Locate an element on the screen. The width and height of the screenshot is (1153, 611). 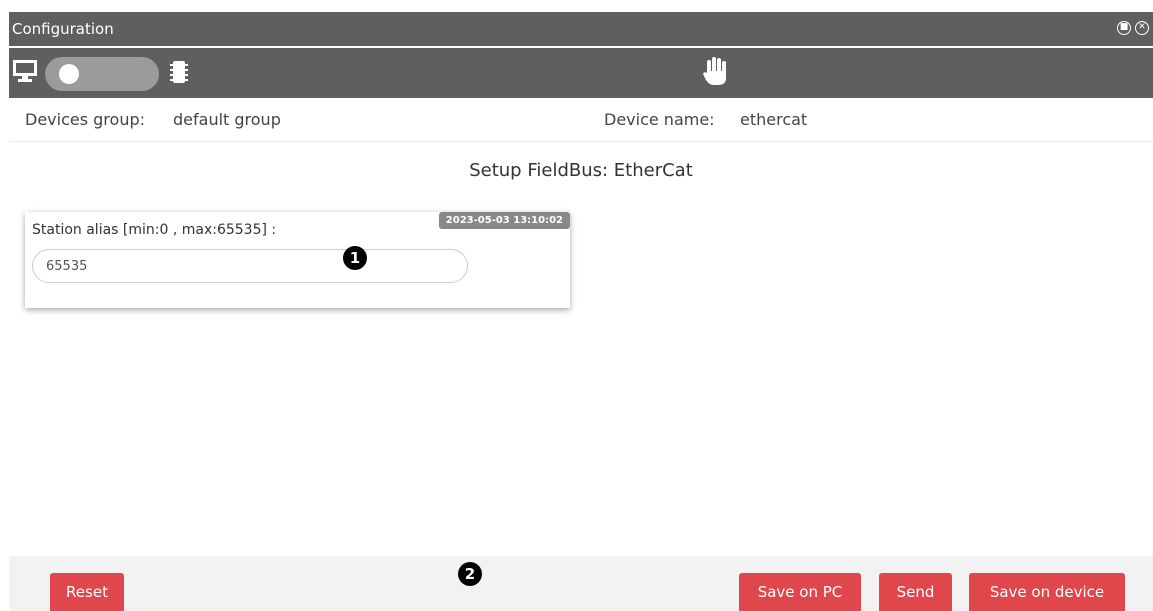
station-alias-input is located at coordinates (250, 266).